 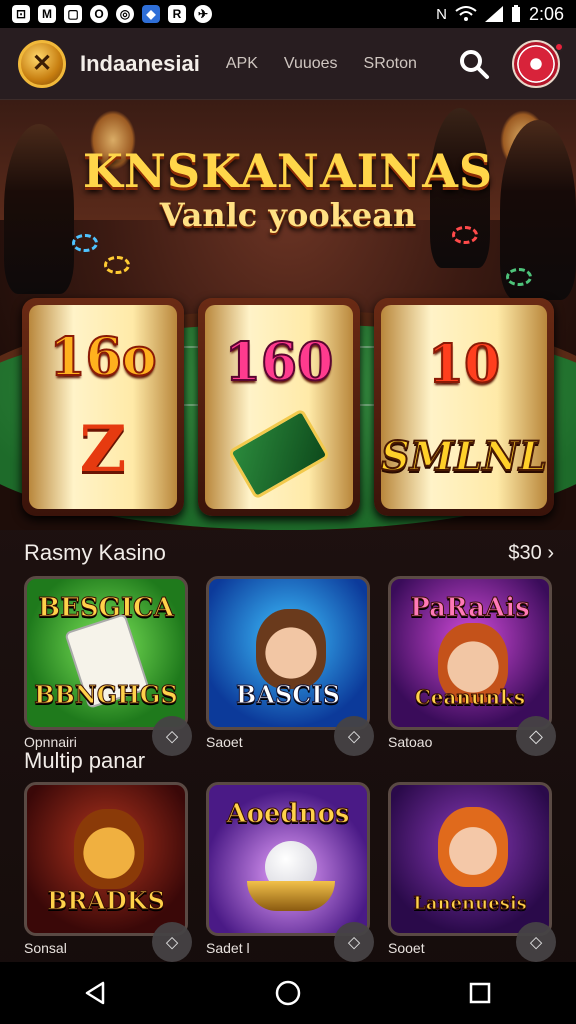 What do you see at coordinates (288, 171) in the screenshot?
I see `hero-title: KNSKANAINAS` at bounding box center [288, 171].